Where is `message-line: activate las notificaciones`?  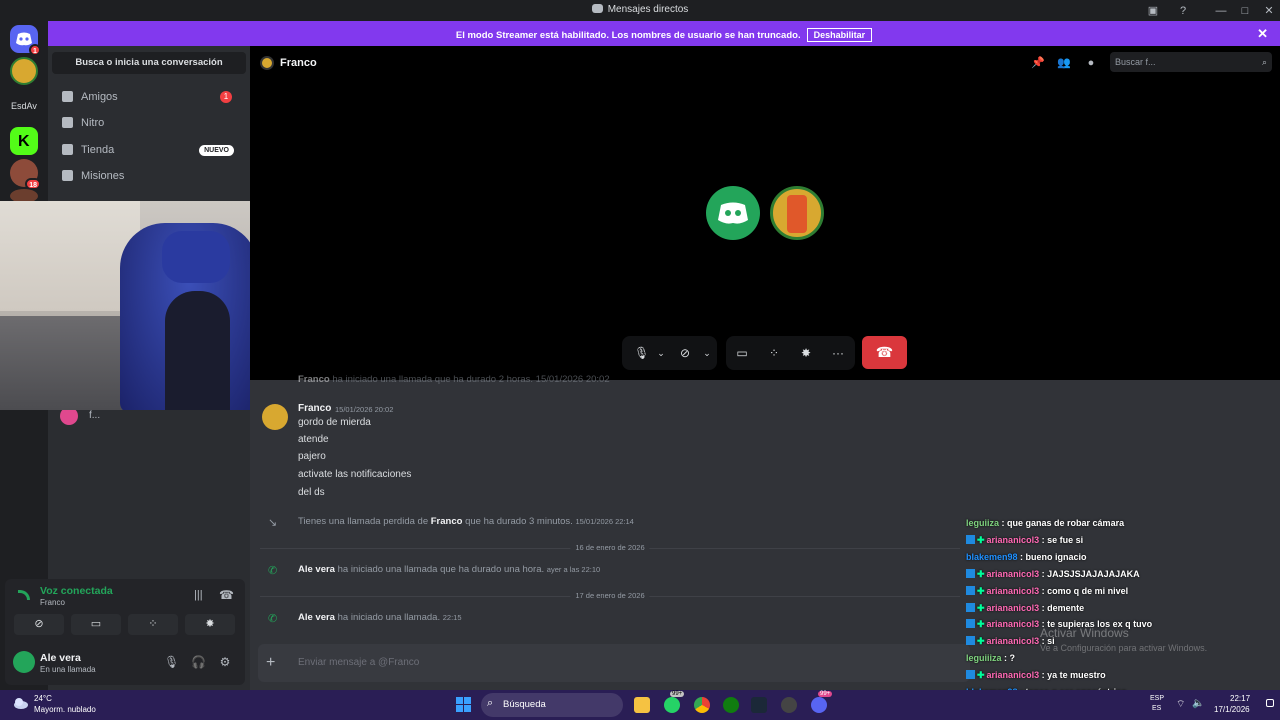 message-line: activate las notificaciones is located at coordinates (355, 474).